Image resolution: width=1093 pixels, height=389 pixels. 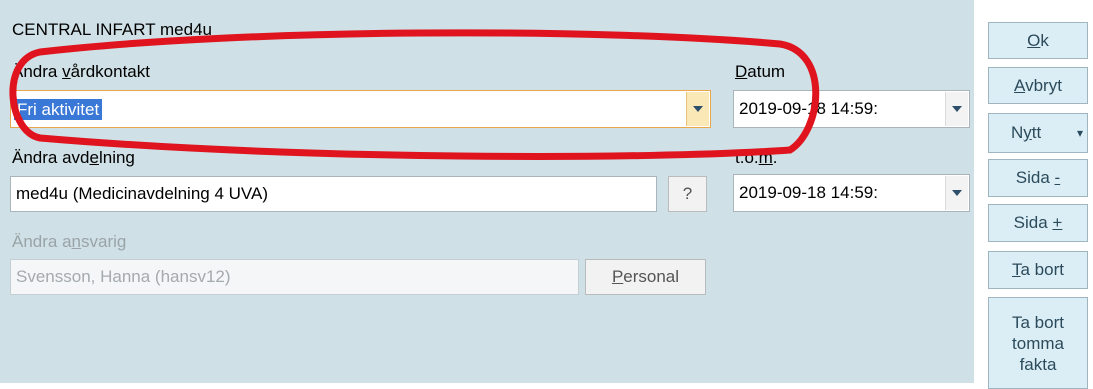 What do you see at coordinates (69, 241) in the screenshot?
I see `ansvarig-label: Ändra ansvarig` at bounding box center [69, 241].